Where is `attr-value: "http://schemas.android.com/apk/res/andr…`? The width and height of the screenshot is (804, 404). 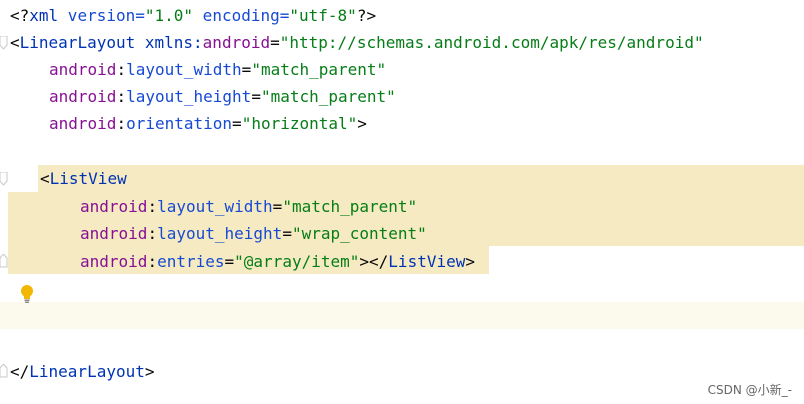
attr-value: "http://schemas.android.com/apk/res/andr… is located at coordinates (491, 42).